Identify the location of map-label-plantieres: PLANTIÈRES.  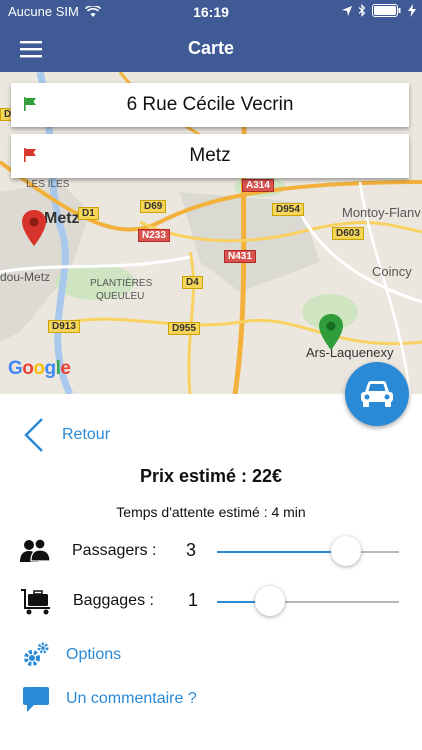
(121, 283).